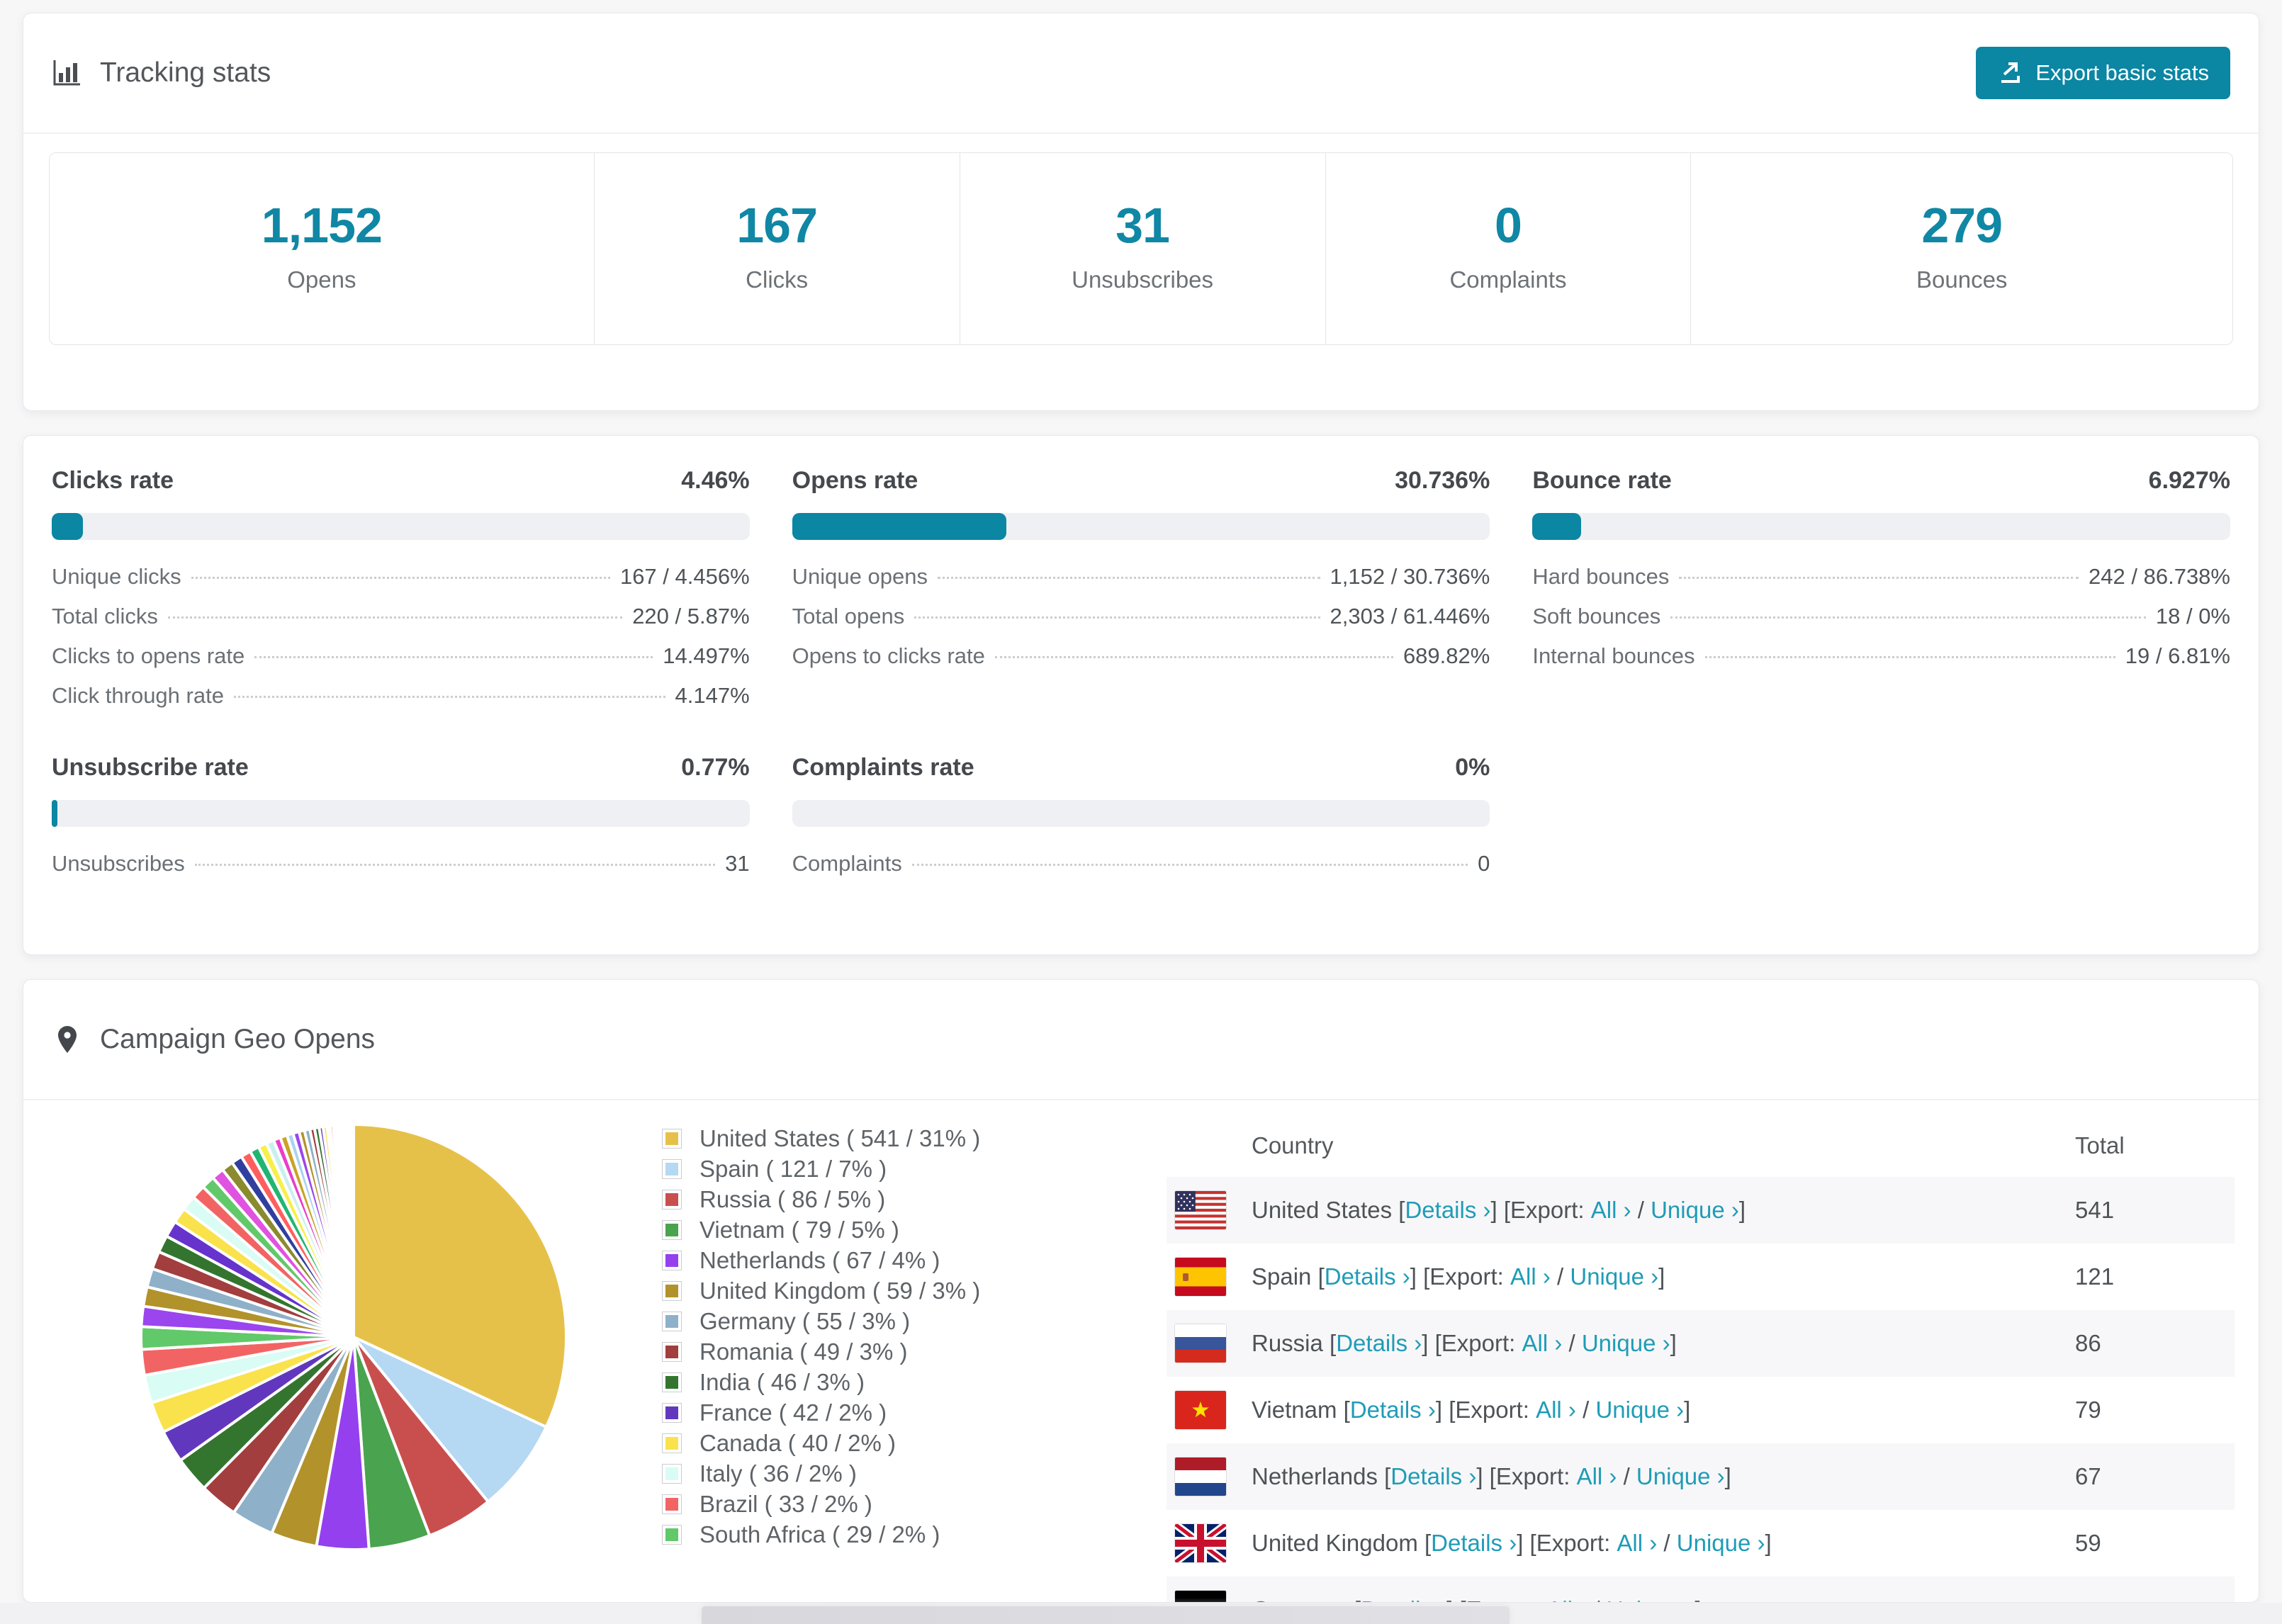 The image size is (2282, 1624). What do you see at coordinates (2011, 73) in the screenshot?
I see `export-icon` at bounding box center [2011, 73].